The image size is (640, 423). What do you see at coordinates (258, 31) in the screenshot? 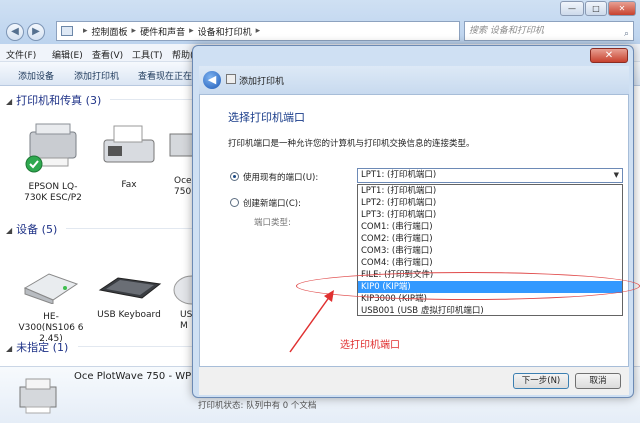
I see `address-bar: ▸ 控制面板 ▸ 硬件和声音 ▸ 设备和打印机 ▸` at bounding box center [258, 31].